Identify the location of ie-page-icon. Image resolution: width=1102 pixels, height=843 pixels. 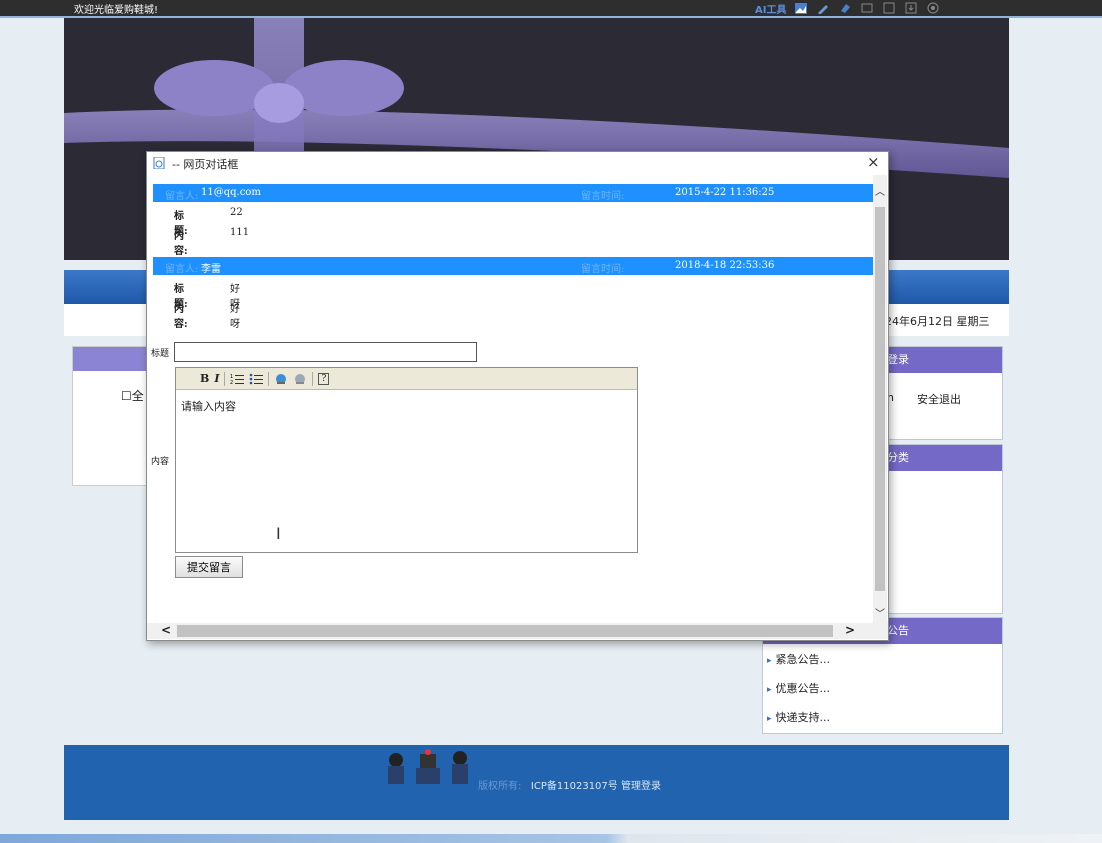
(159, 163).